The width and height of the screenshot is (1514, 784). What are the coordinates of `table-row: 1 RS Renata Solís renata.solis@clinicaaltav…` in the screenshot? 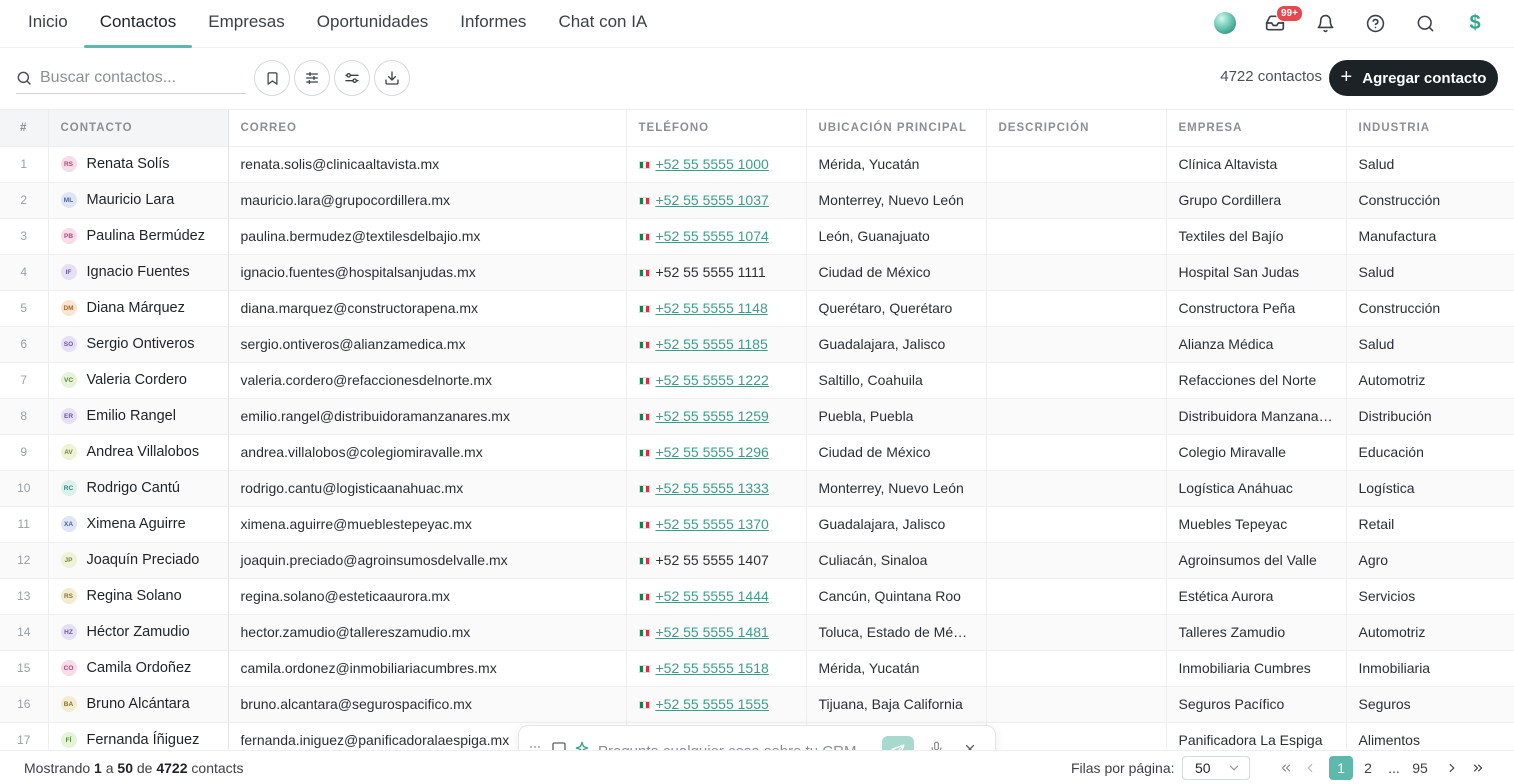 It's located at (757, 164).